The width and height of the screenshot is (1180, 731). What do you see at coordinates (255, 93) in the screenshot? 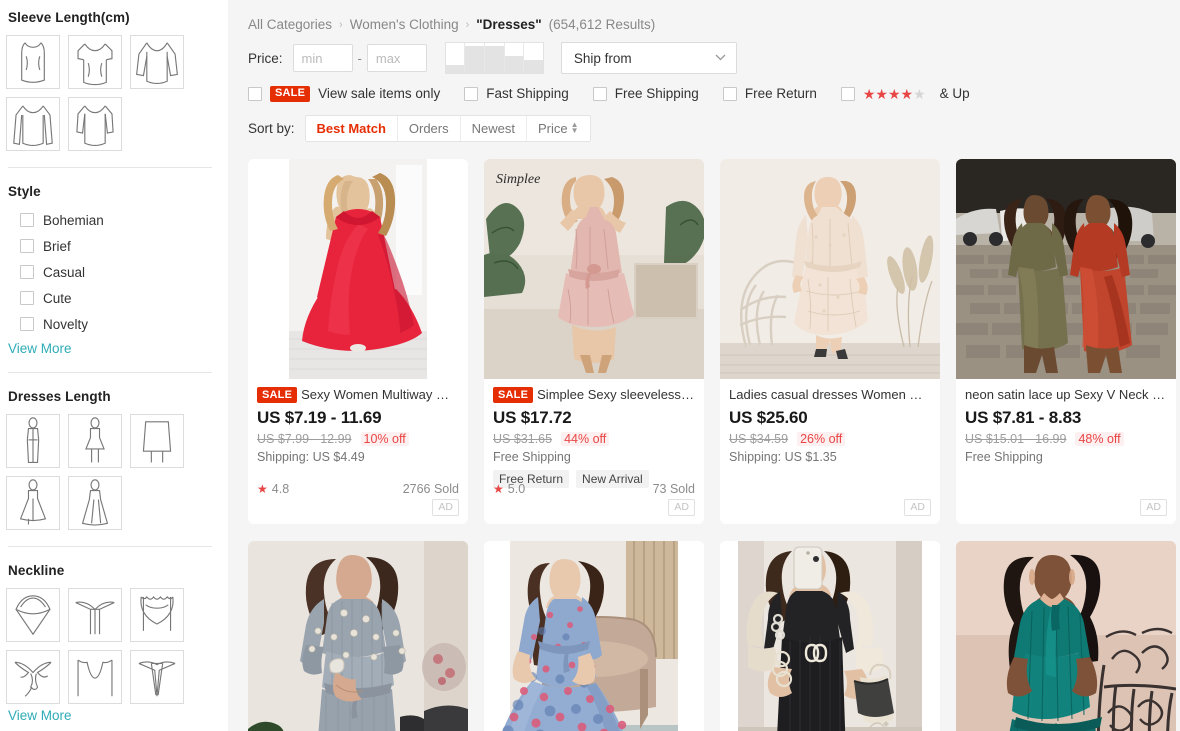
I see `checkbox-sale-items` at bounding box center [255, 93].